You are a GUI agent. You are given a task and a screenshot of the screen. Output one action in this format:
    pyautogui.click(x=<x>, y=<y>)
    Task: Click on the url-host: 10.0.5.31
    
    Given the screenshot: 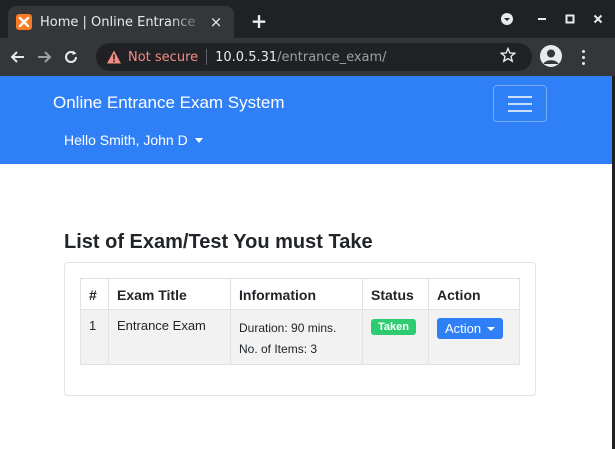 What is the action you would take?
    pyautogui.click(x=246, y=57)
    